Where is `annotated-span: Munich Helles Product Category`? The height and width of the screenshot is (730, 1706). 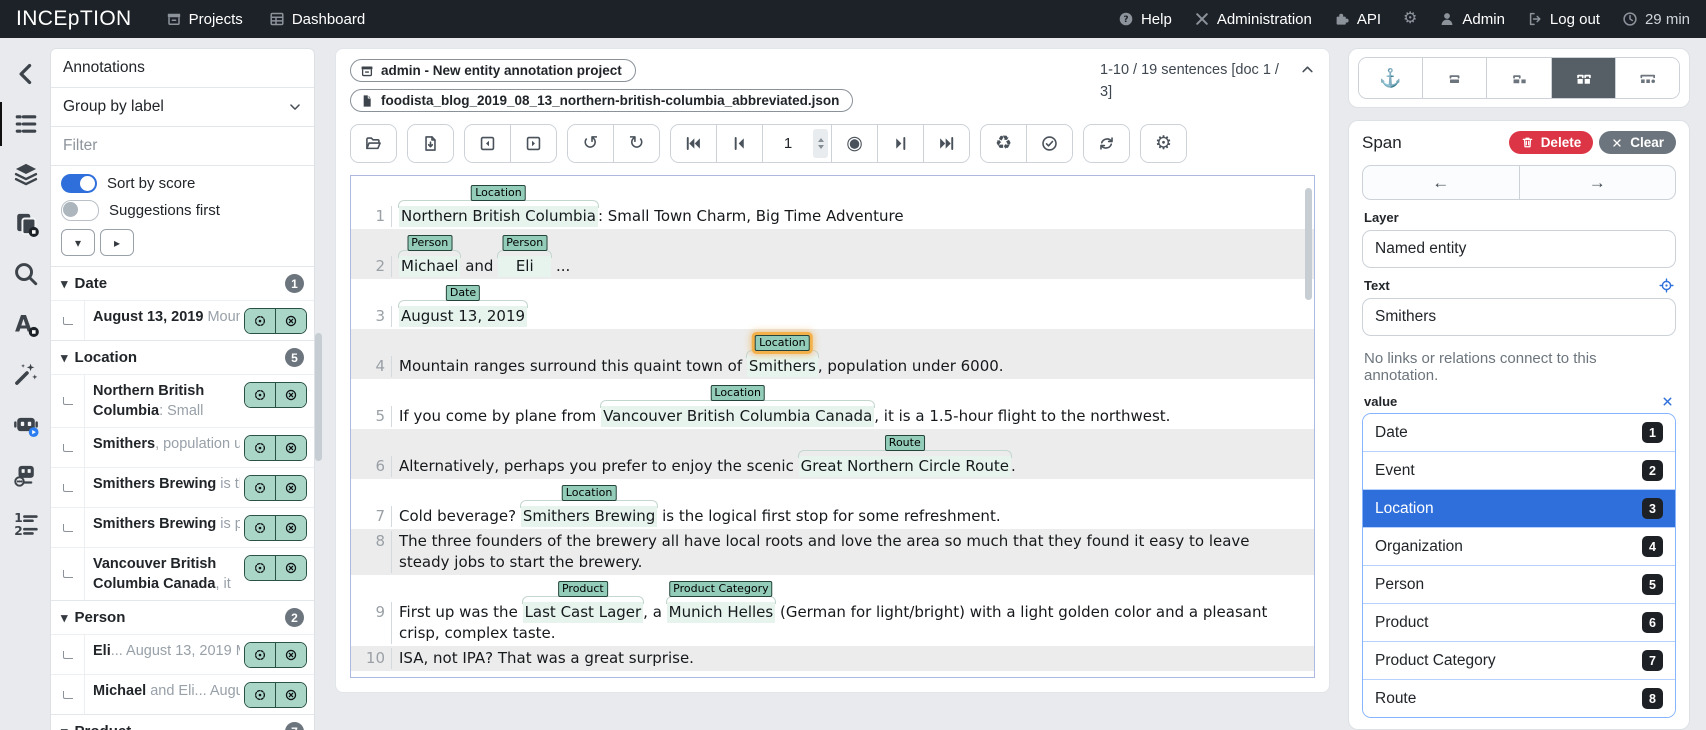
annotated-span: Munich Helles Product Category is located at coordinates (720, 602).